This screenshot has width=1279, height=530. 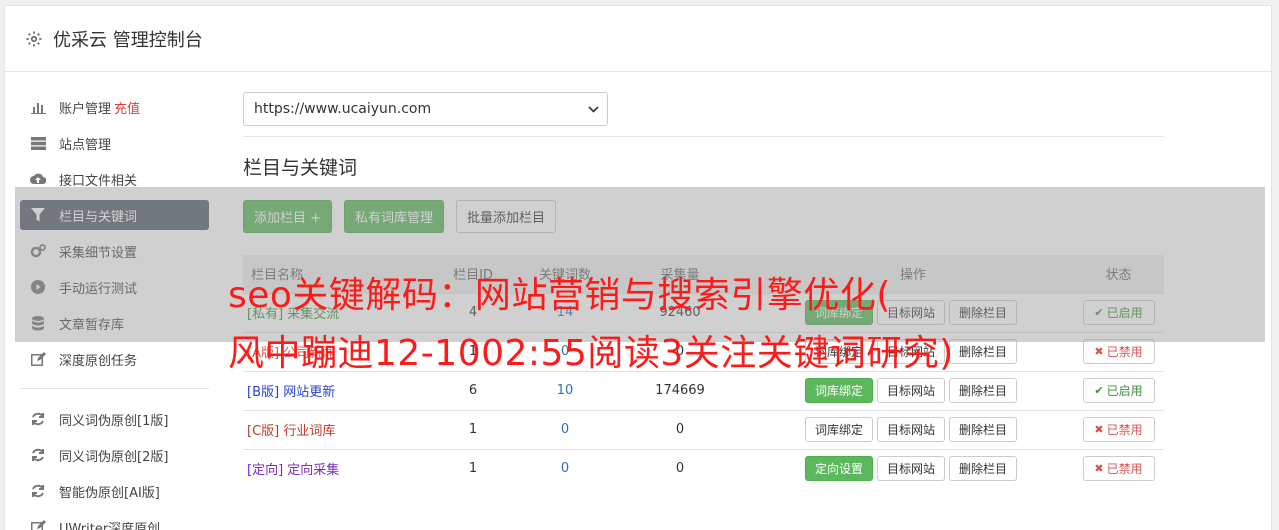 I want to click on status-label: 已启用, so click(x=1124, y=391).